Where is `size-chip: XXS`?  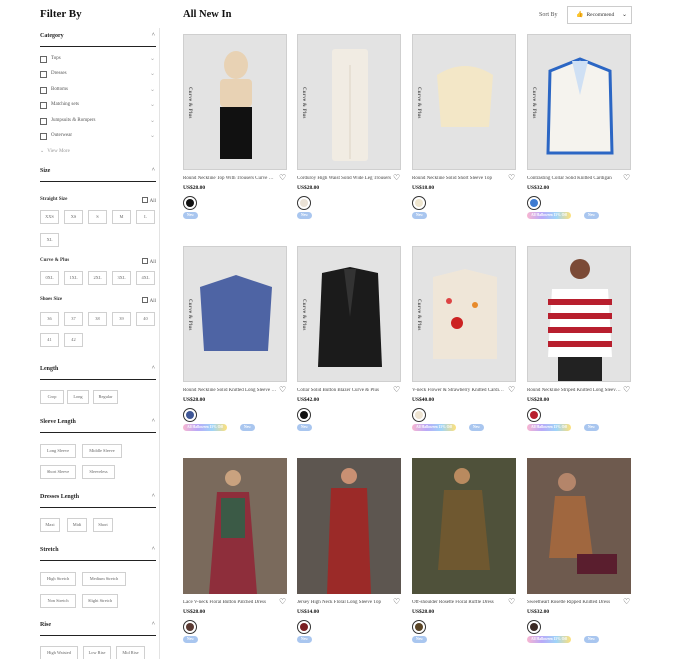
size-chip: XXS is located at coordinates (49, 217).